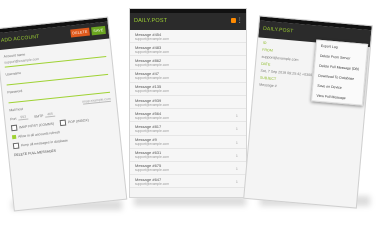 This screenshot has width=387, height=240. I want to click on mail-host-field: imap.example.com, so click(96, 100).